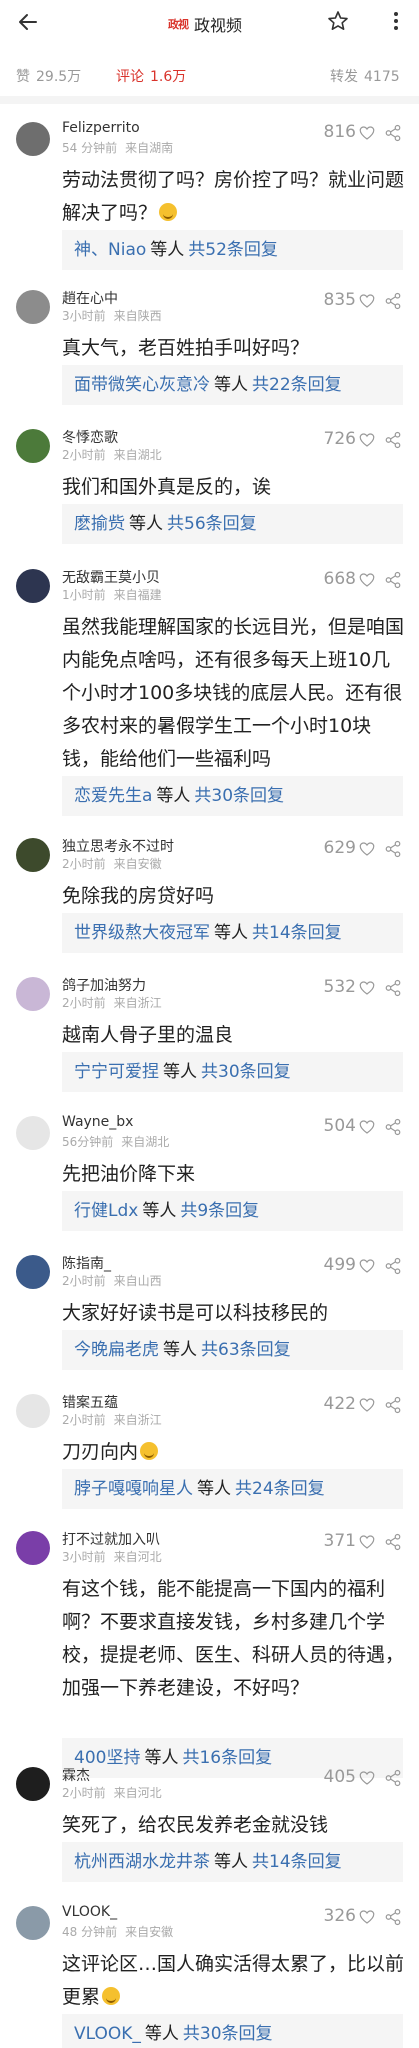  What do you see at coordinates (232, 385) in the screenshot?
I see `reply-summary: 面带微笑心灰意冷 等人 共22条回复` at bounding box center [232, 385].